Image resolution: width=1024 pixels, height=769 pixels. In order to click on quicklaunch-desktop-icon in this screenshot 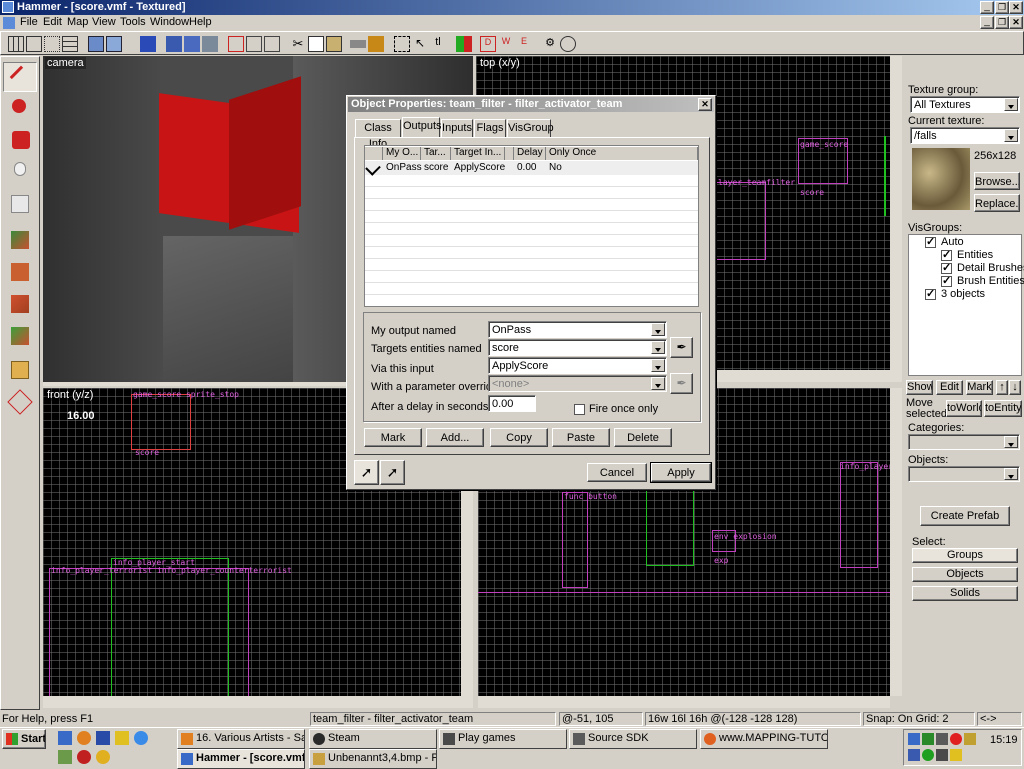, I will do `click(65, 738)`.